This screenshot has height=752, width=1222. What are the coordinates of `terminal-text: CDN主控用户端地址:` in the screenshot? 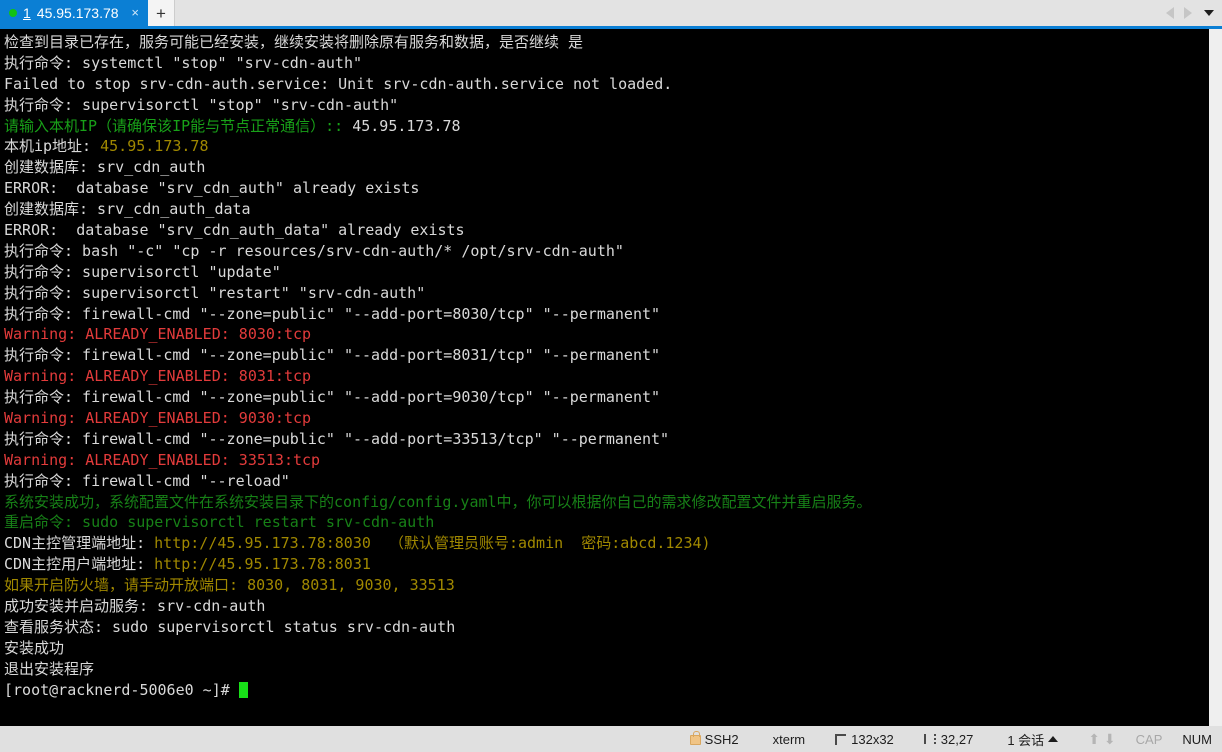 It's located at (79, 564).